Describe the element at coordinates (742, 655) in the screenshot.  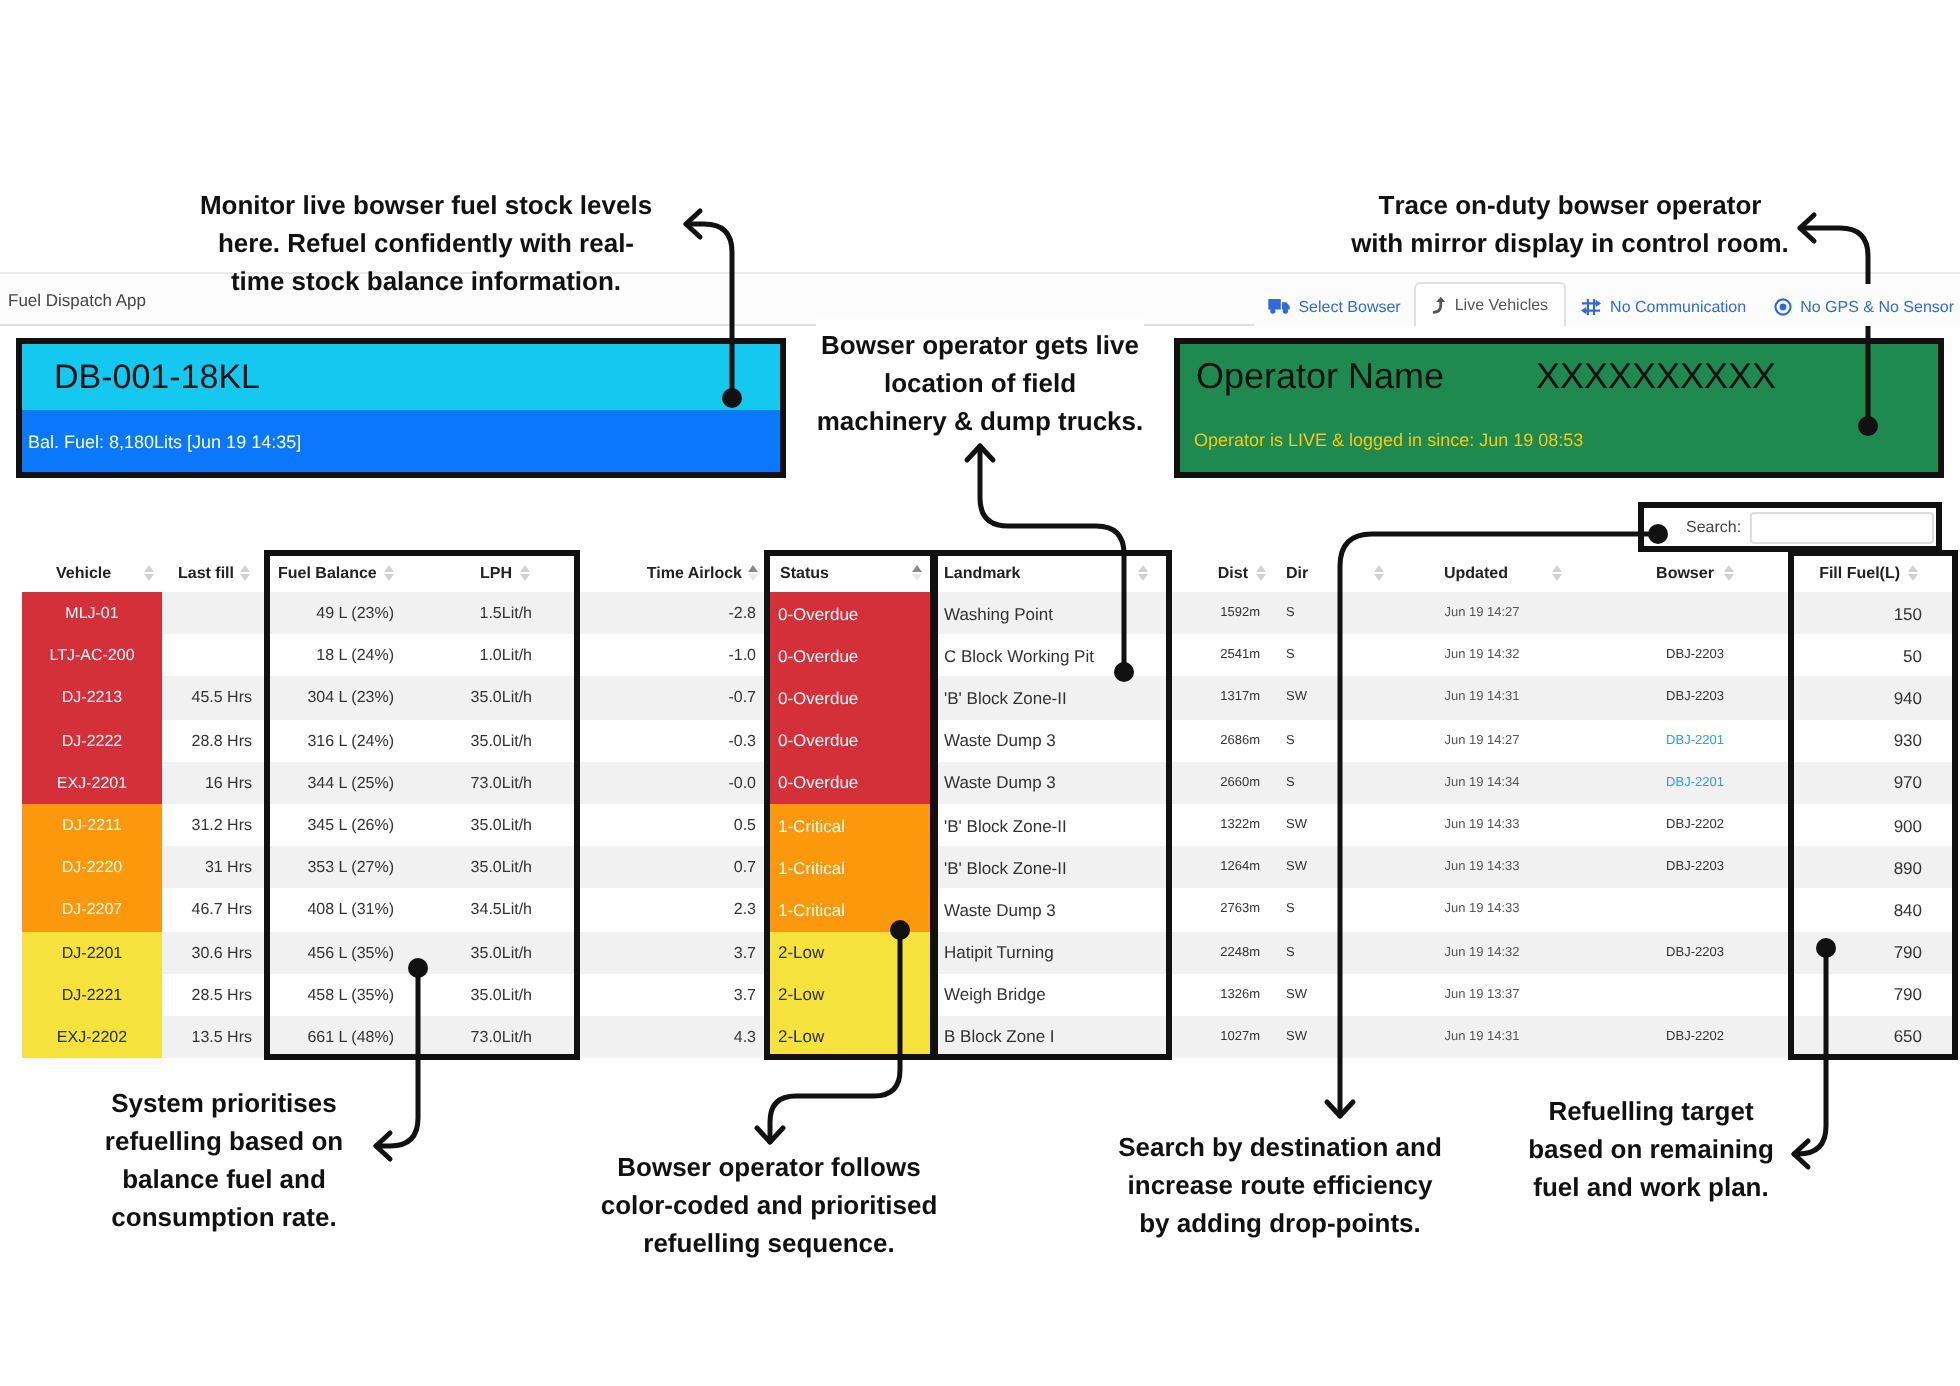
I see `time-airlock-value: -1.0` at that location.